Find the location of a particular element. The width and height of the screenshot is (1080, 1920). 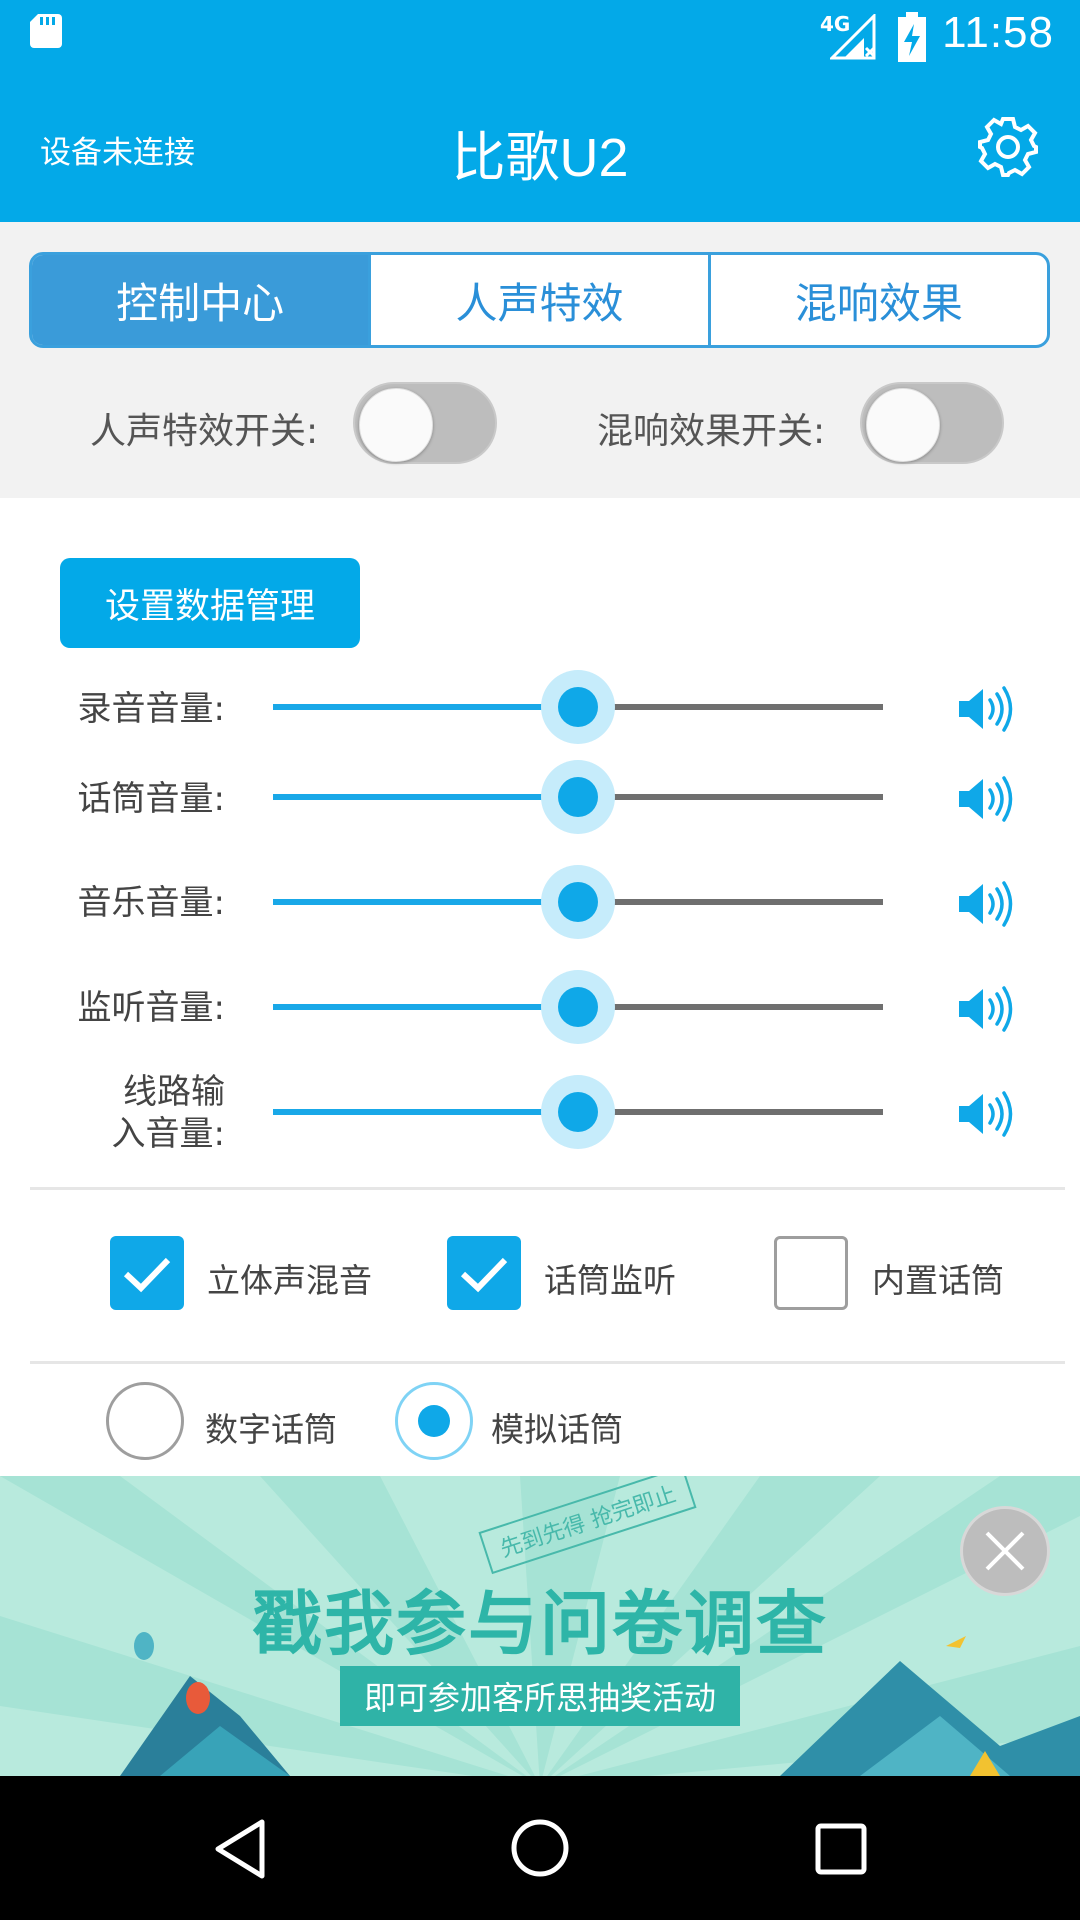

record-volume-label: 录音音量: is located at coordinates (151, 709).